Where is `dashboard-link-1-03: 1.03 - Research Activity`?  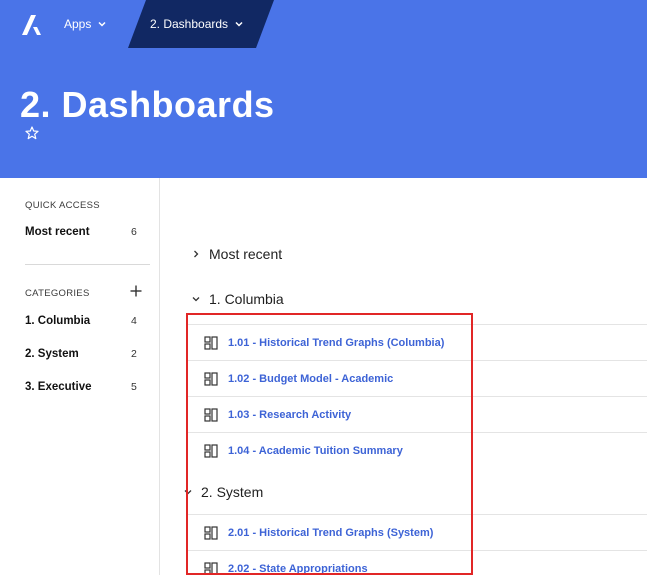 dashboard-link-1-03: 1.03 - Research Activity is located at coordinates (416, 414).